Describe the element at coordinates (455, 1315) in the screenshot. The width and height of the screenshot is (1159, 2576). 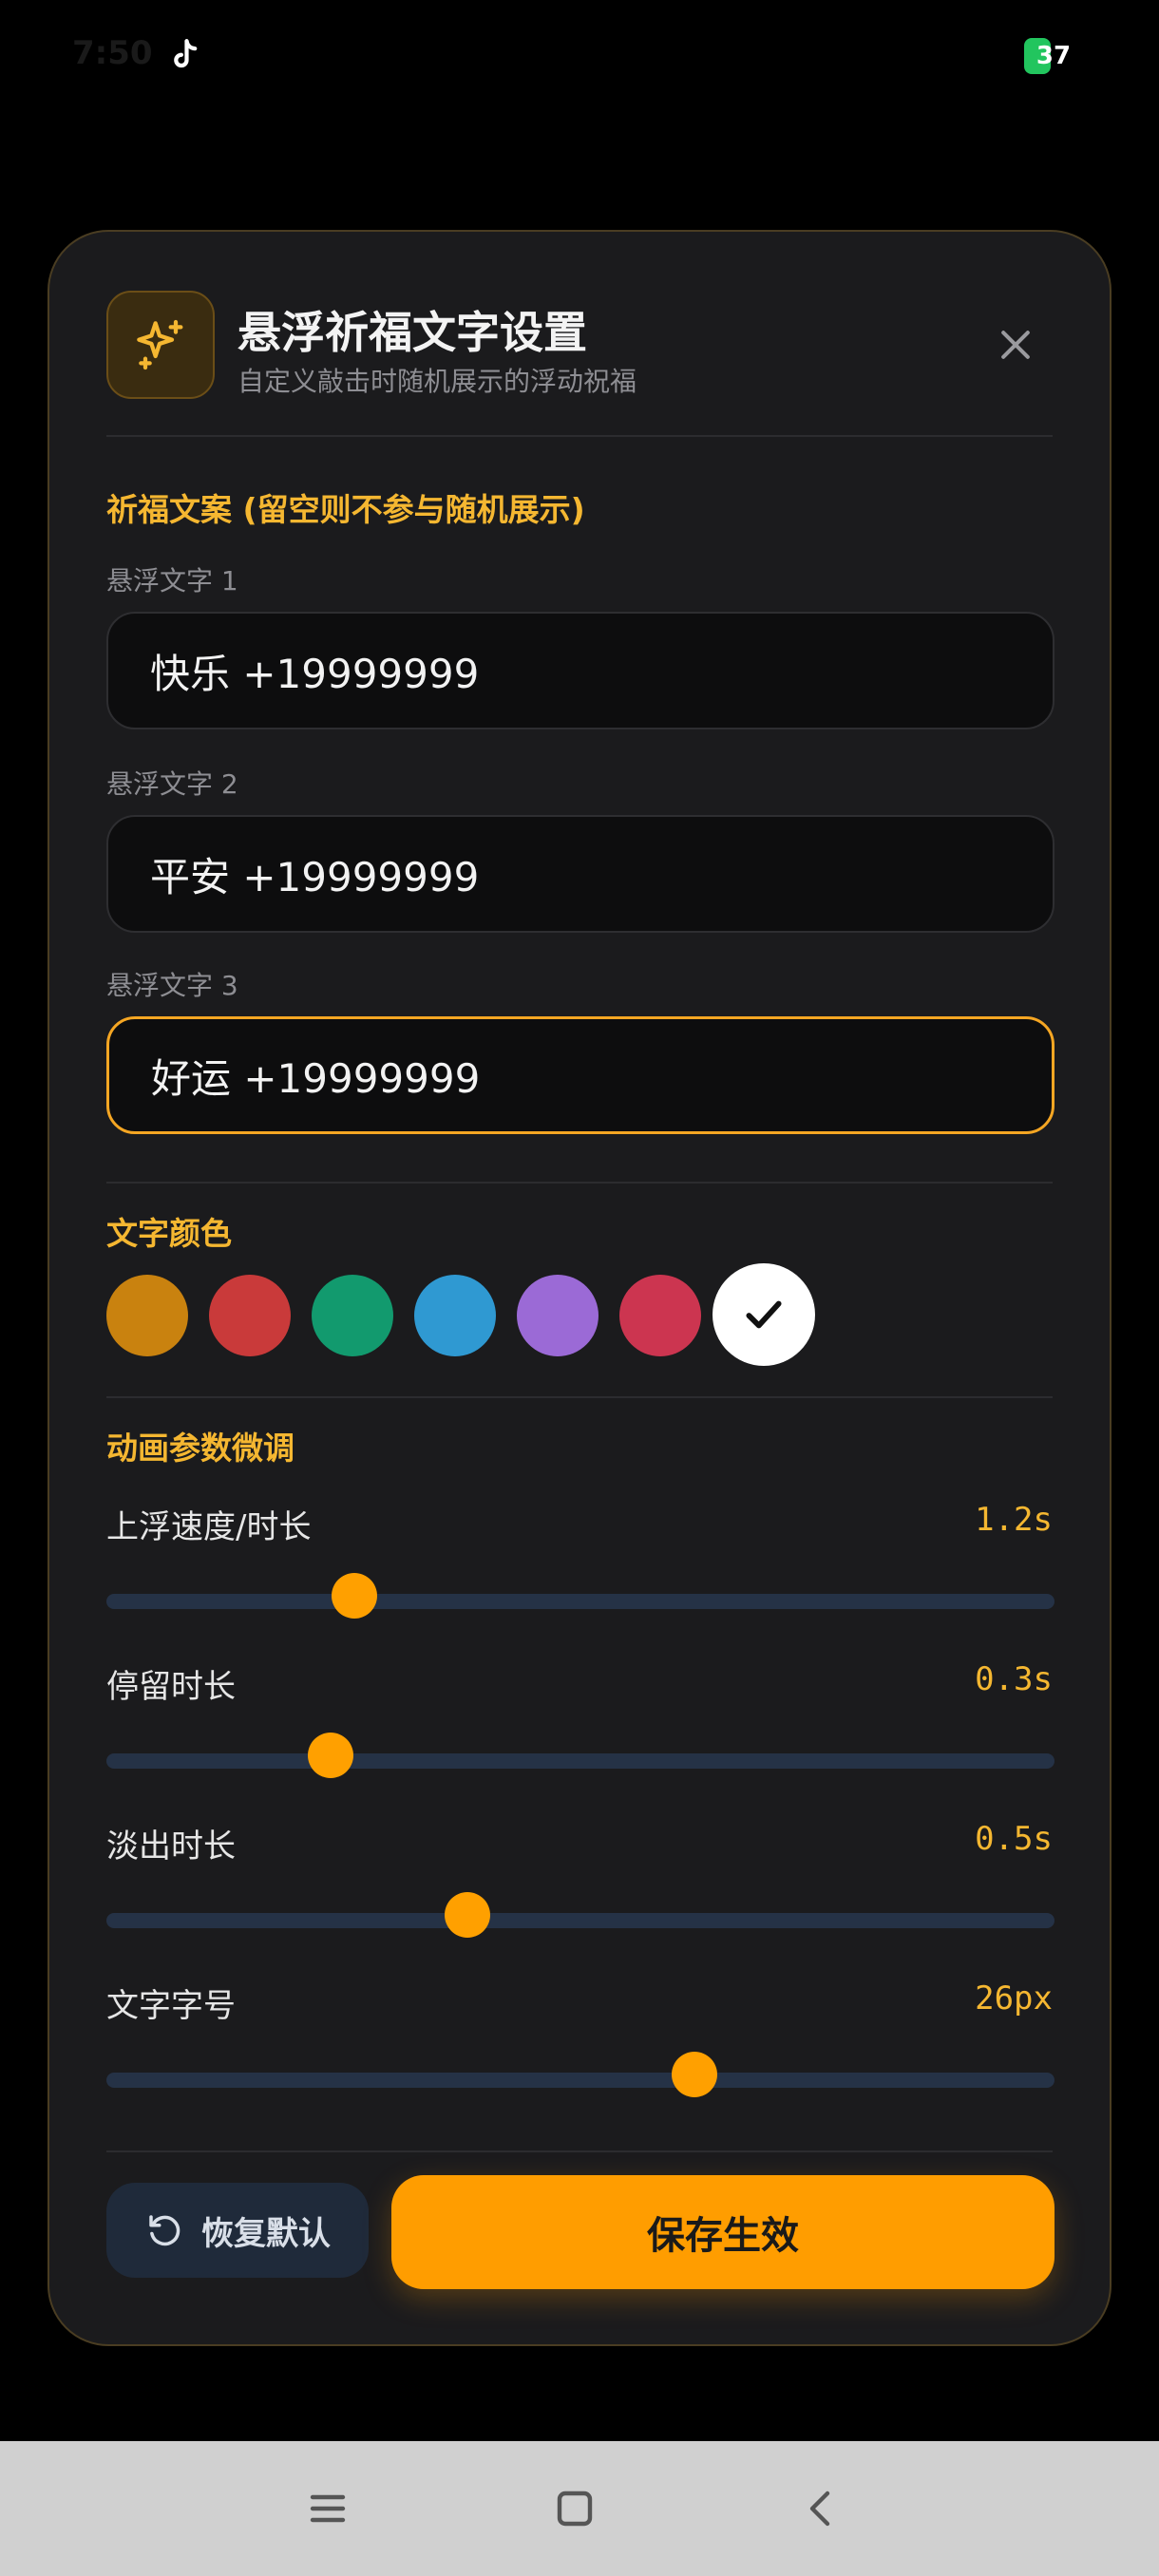
I see `color-swatch-blue` at that location.